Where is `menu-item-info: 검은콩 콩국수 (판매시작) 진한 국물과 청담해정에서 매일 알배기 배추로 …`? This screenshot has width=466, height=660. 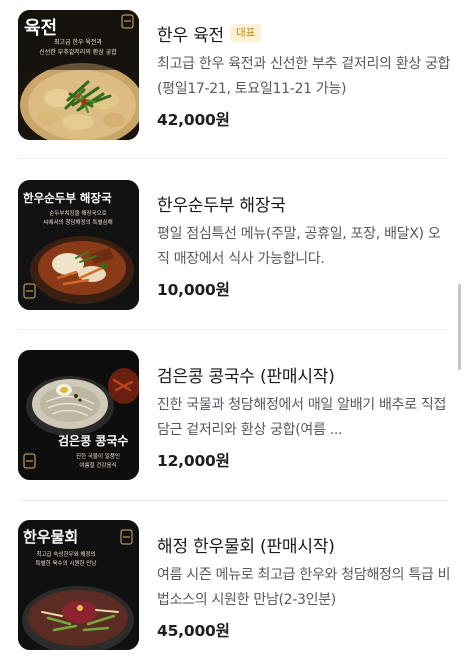
menu-item-info: 검은콩 콩국수 (판매시작) 진한 국물과 청담해정에서 매일 알배기 배추로 … is located at coordinates (304, 416).